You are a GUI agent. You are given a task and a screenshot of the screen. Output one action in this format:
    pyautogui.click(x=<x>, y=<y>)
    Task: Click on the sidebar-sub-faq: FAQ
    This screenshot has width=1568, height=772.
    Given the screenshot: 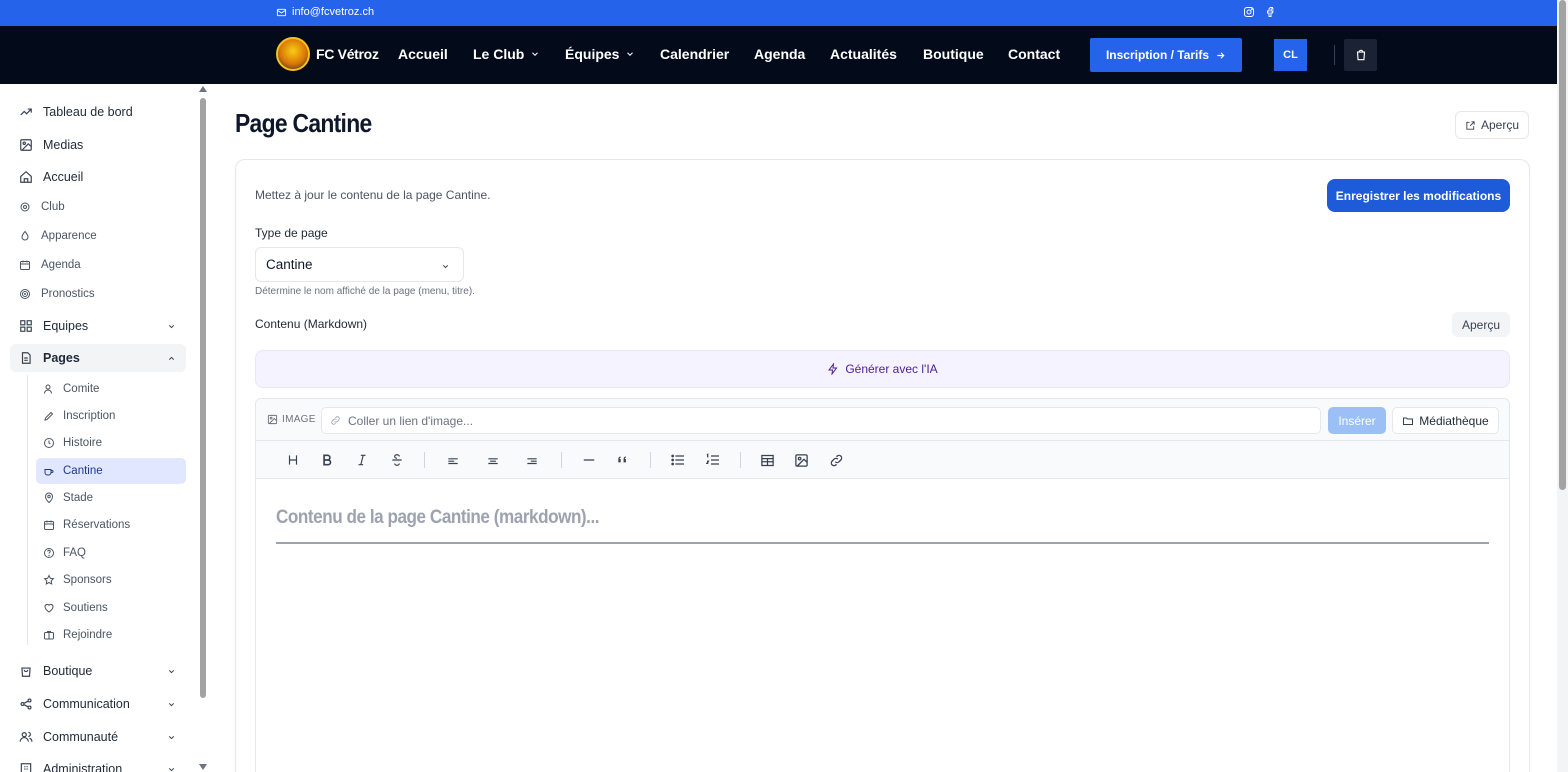 What is the action you would take?
    pyautogui.click(x=111, y=553)
    